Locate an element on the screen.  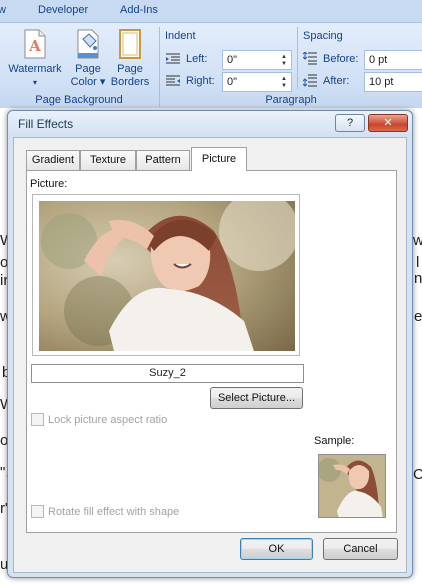
indent-left-input: 0" ▲ ▼ is located at coordinates (257, 60).